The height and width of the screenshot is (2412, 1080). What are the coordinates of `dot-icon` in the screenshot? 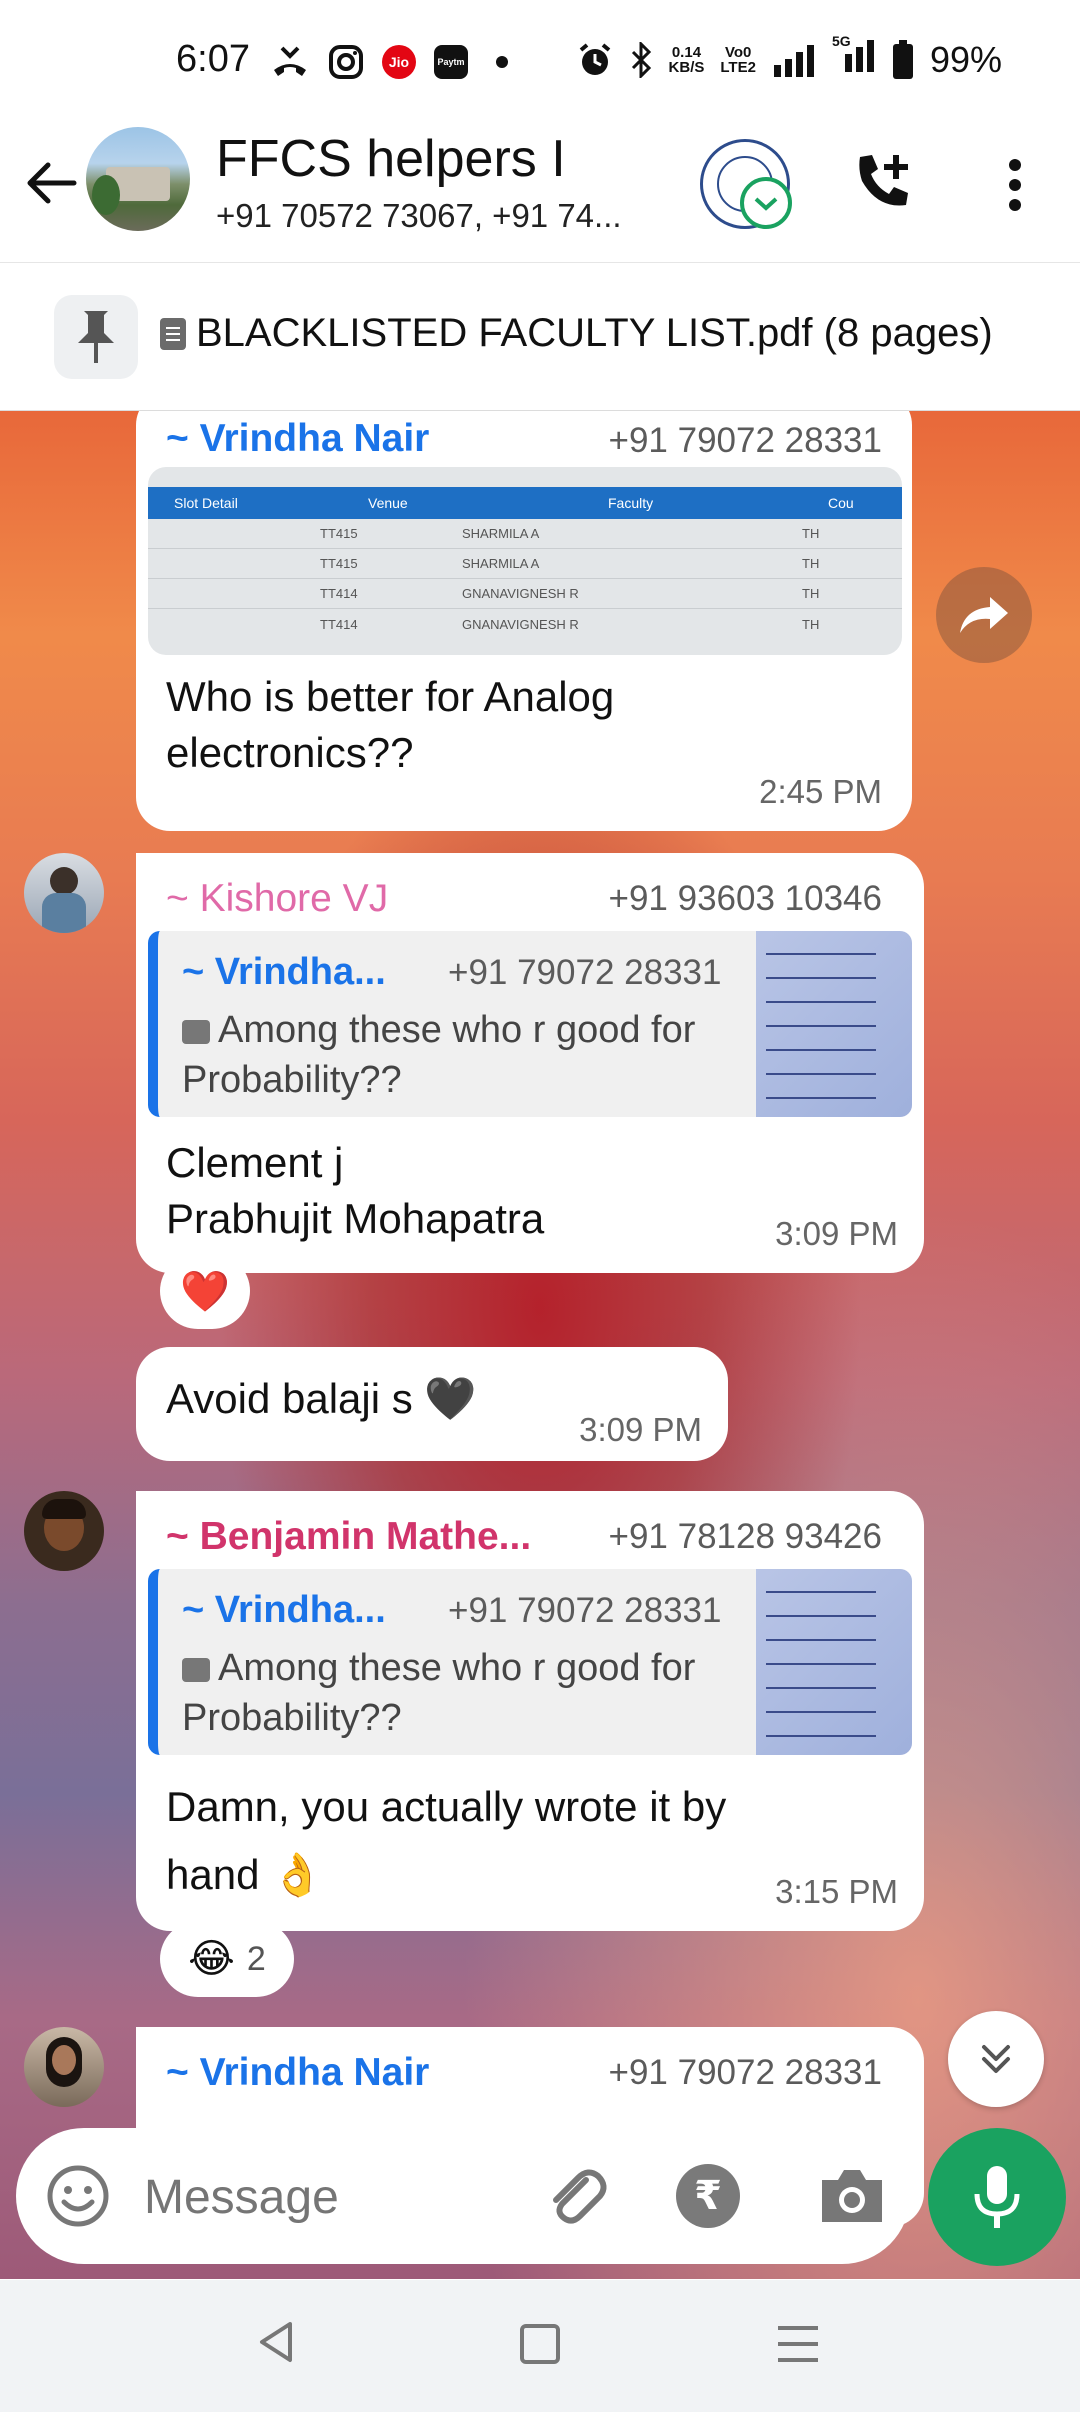 It's located at (502, 62).